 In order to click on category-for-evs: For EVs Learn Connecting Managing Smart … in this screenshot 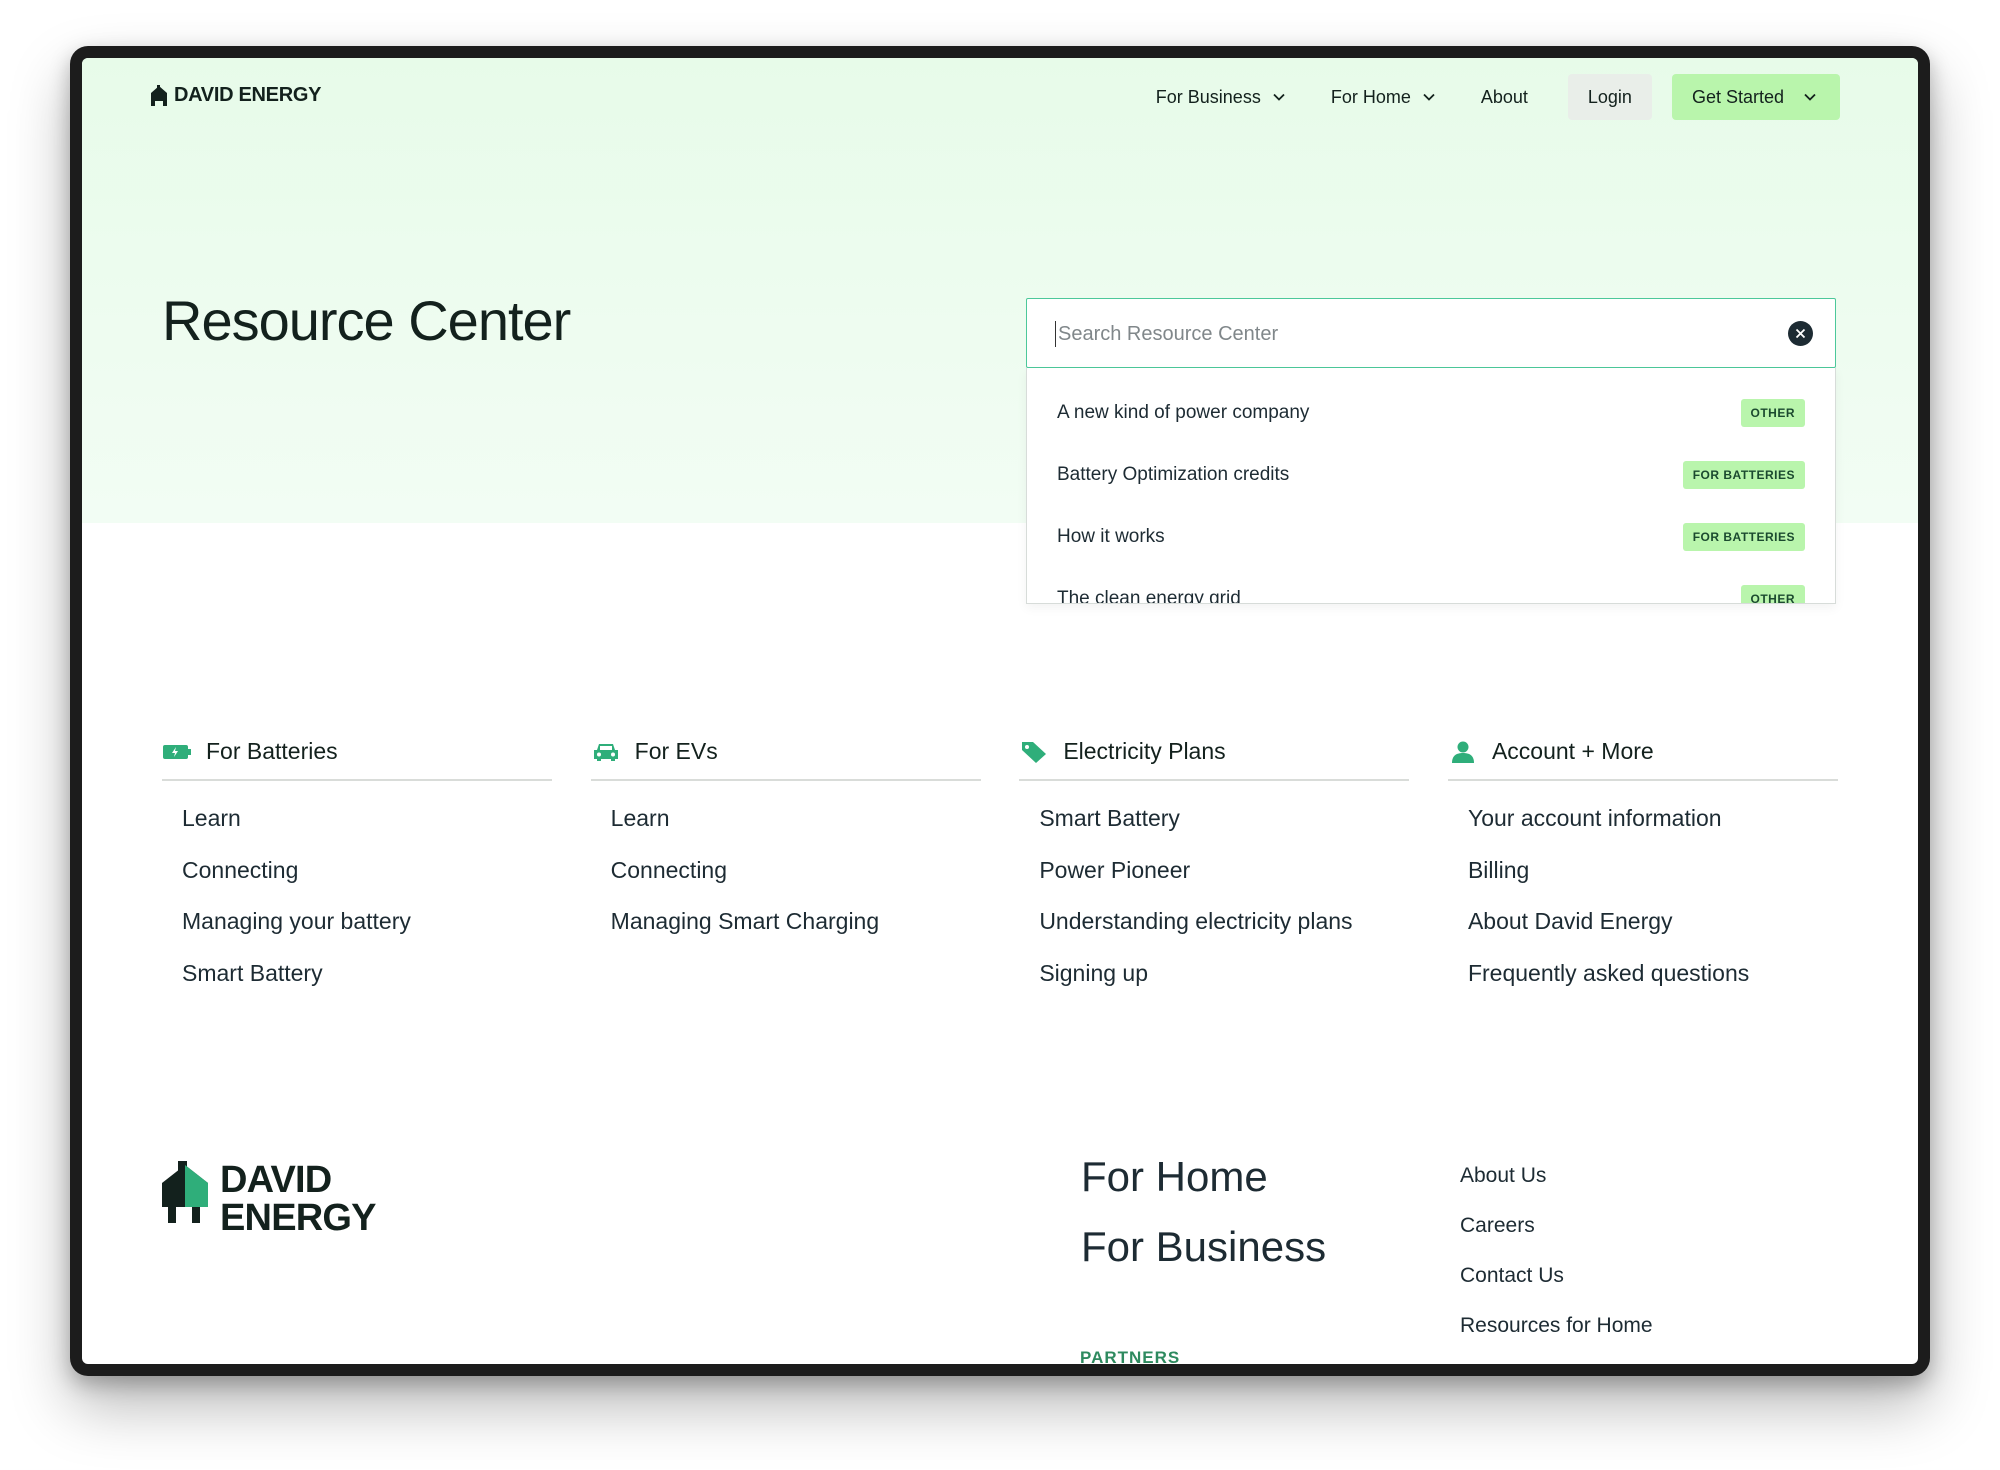, I will do `click(785, 868)`.